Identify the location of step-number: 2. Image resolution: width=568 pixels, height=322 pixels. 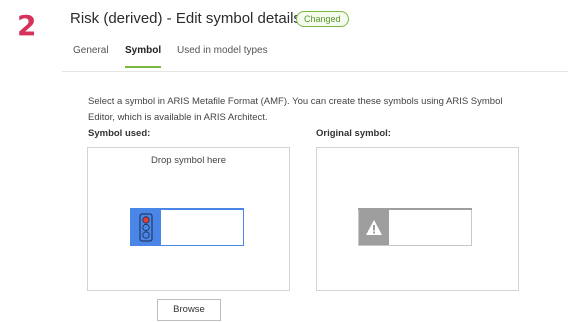
(27, 25).